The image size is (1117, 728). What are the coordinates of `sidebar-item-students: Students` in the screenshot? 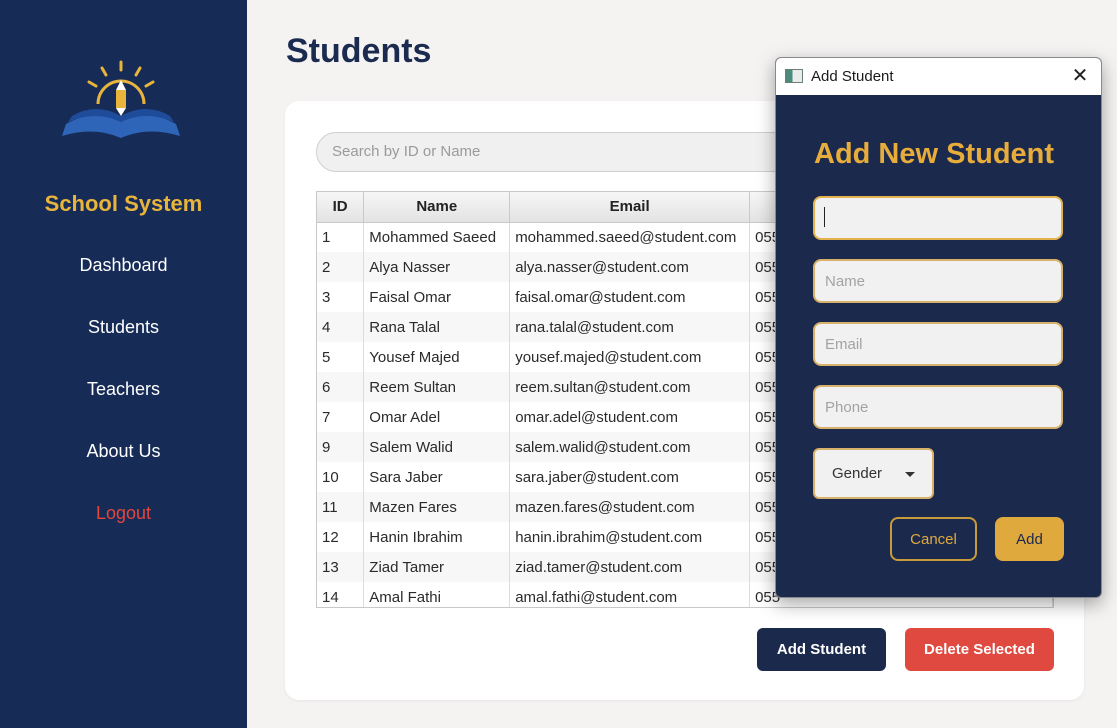 It's located at (123, 327).